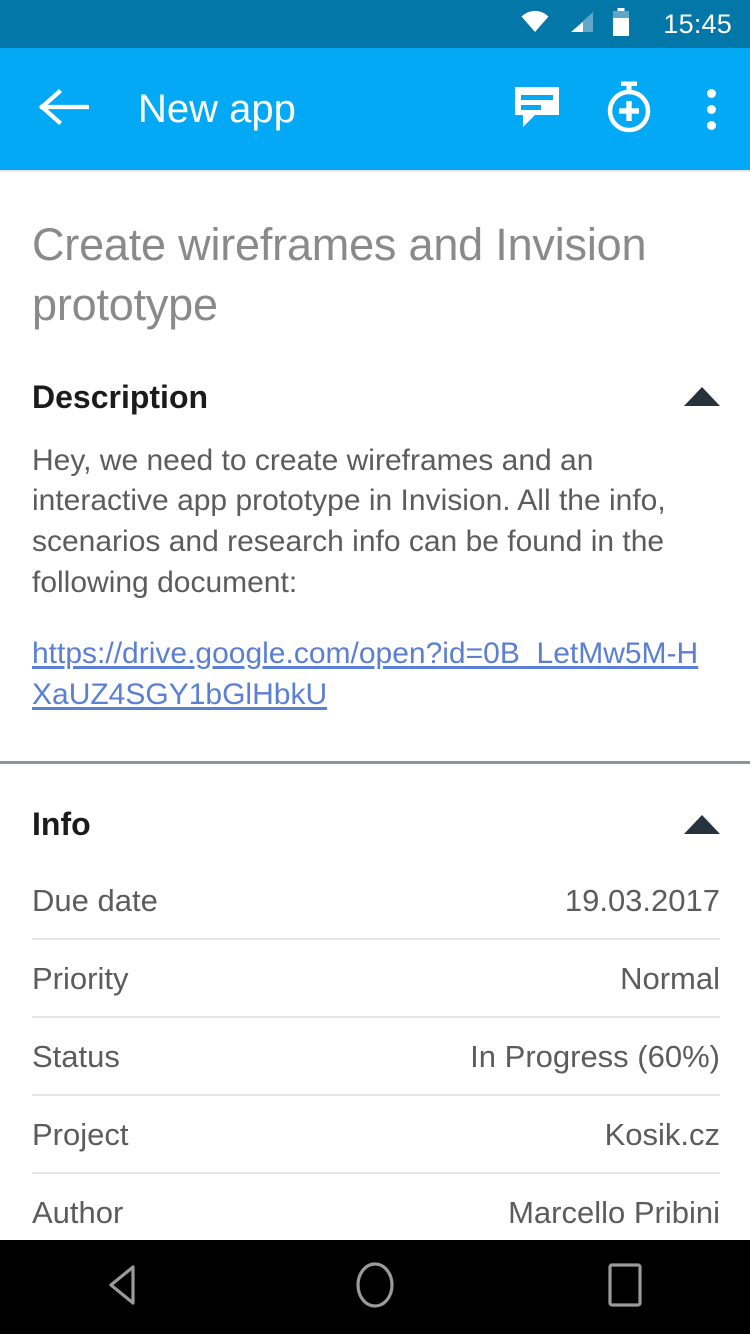  I want to click on table-row: Due date 19.03.2017, so click(376, 901).